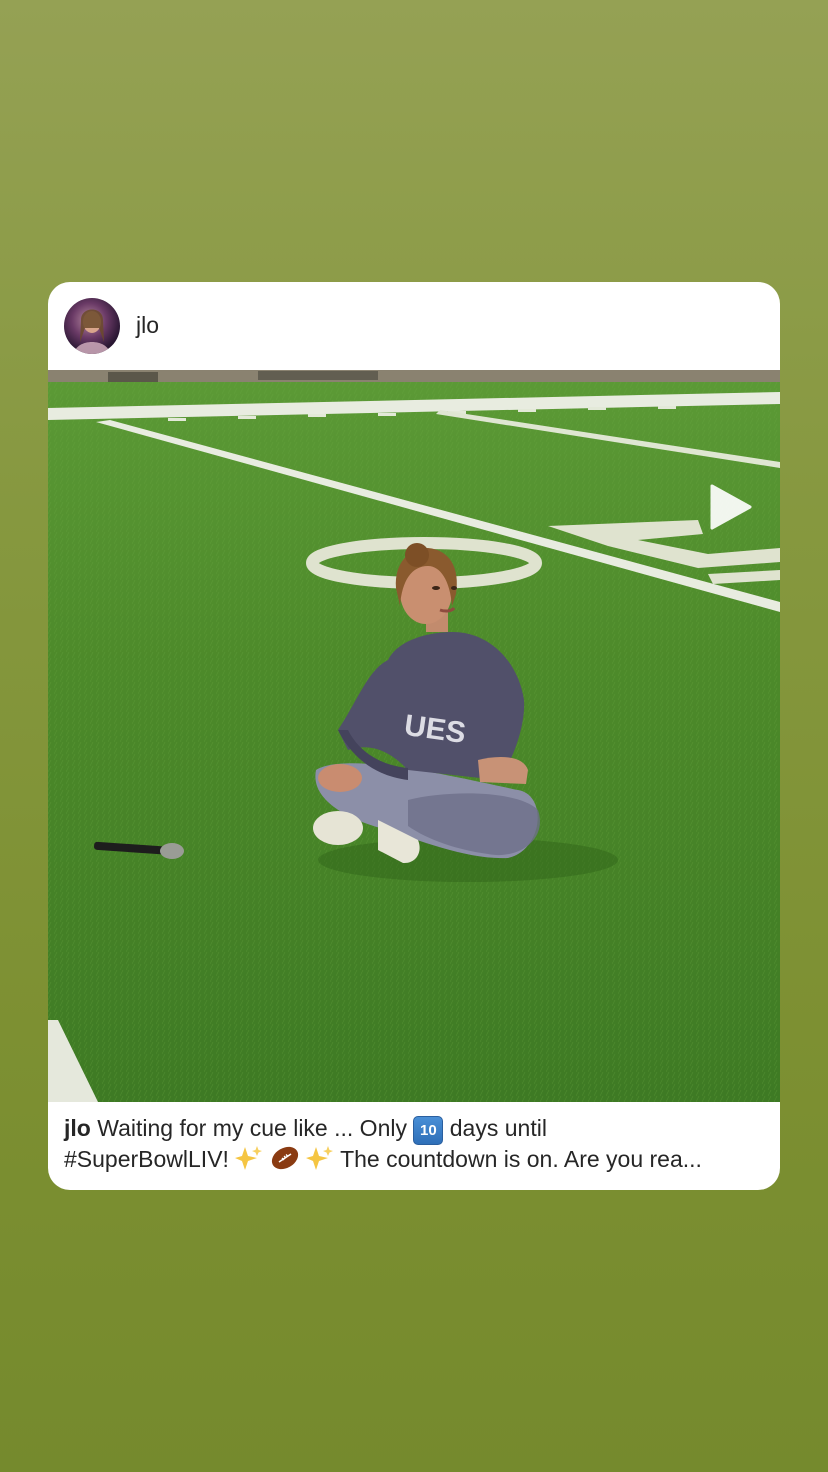 The height and width of the screenshot is (1472, 828). What do you see at coordinates (249, 1161) in the screenshot?
I see `sparkles-icon` at bounding box center [249, 1161].